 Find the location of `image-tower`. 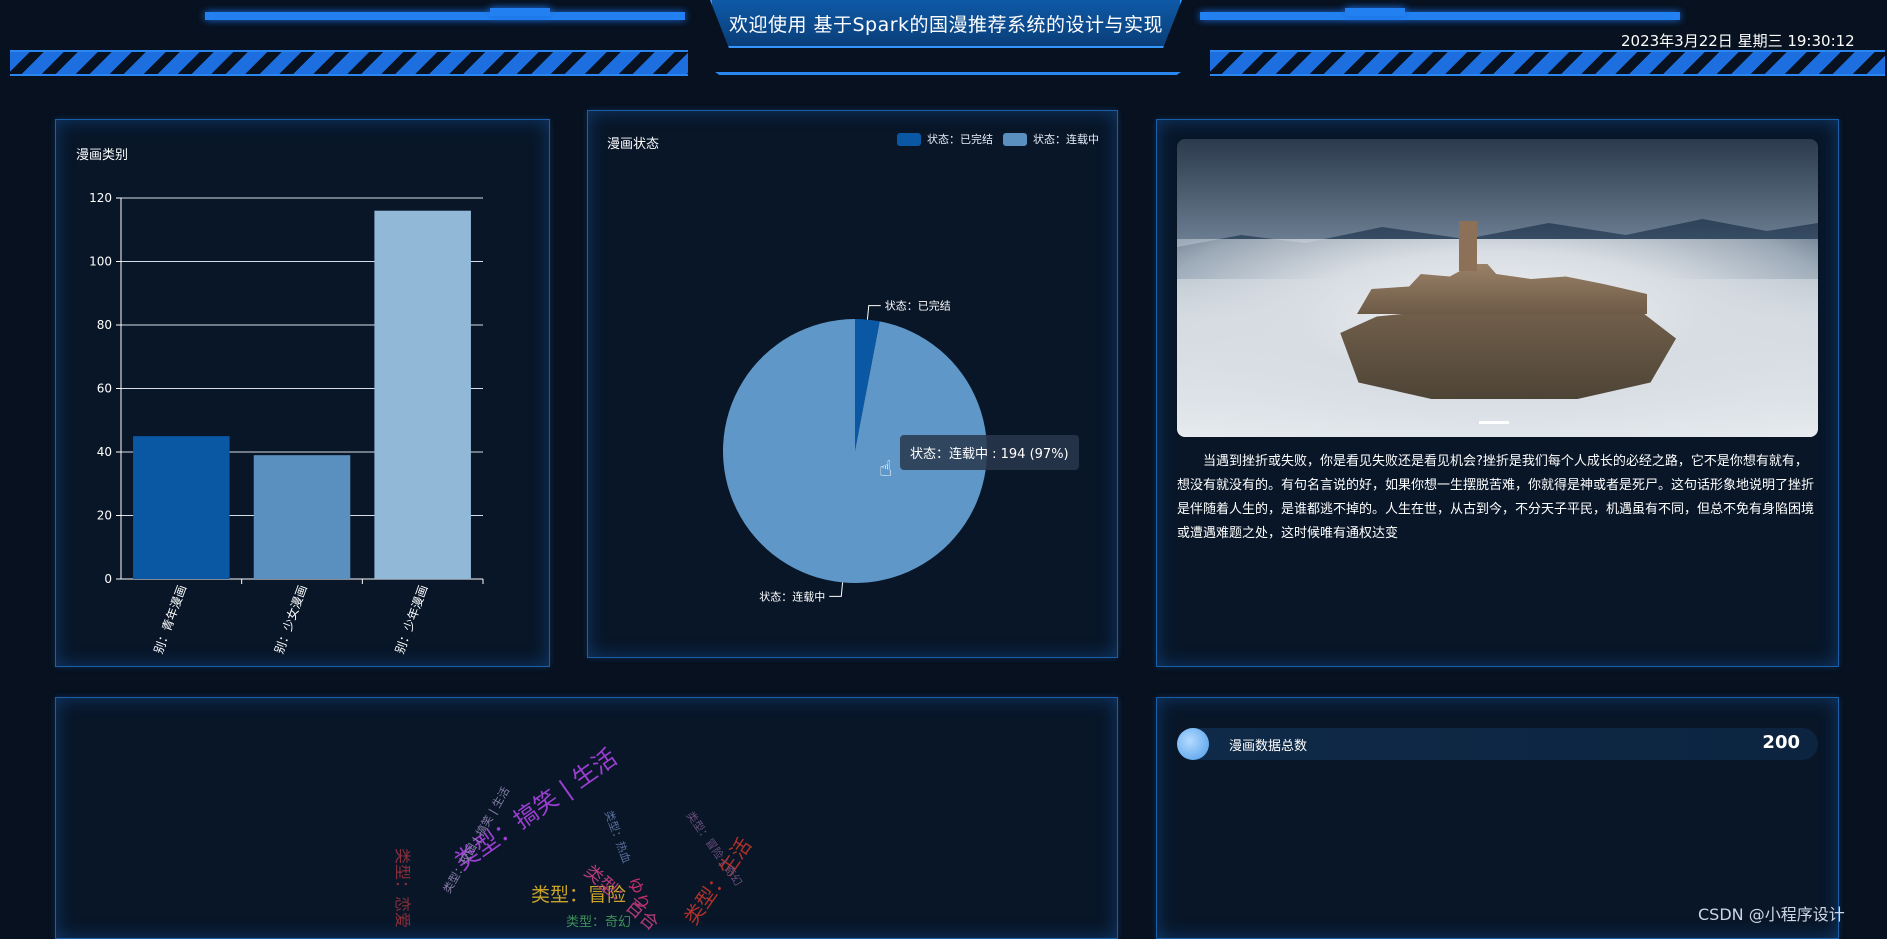

image-tower is located at coordinates (1468, 246).